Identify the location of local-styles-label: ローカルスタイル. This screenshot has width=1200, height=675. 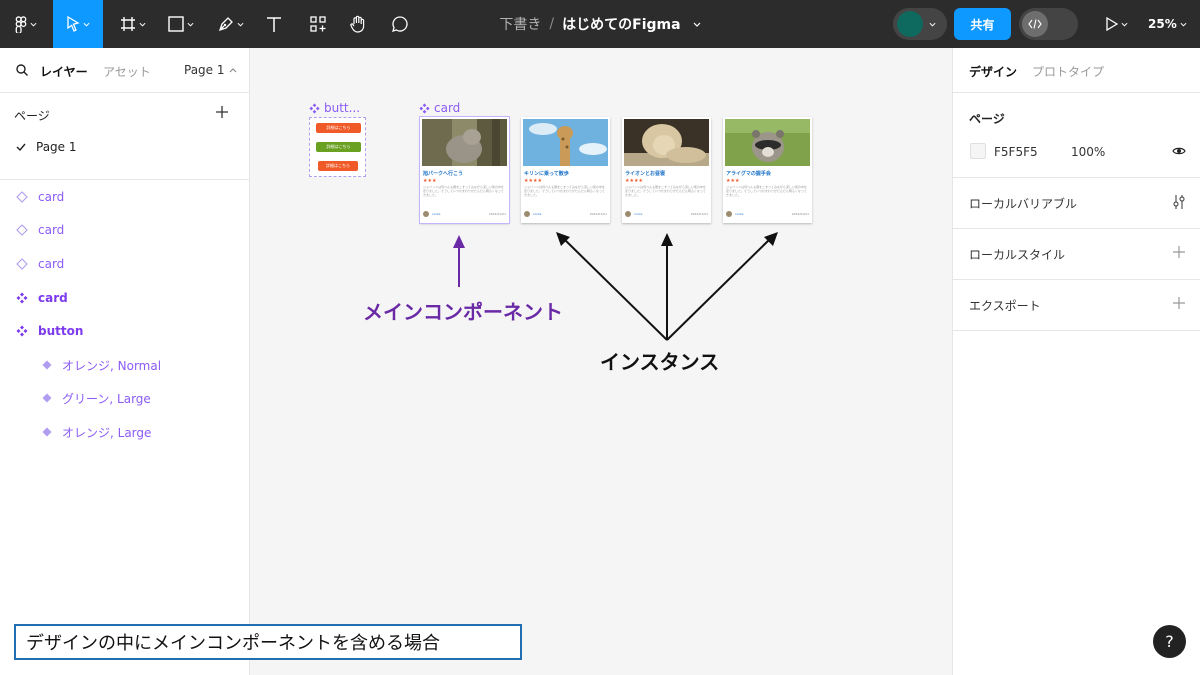
(1017, 254).